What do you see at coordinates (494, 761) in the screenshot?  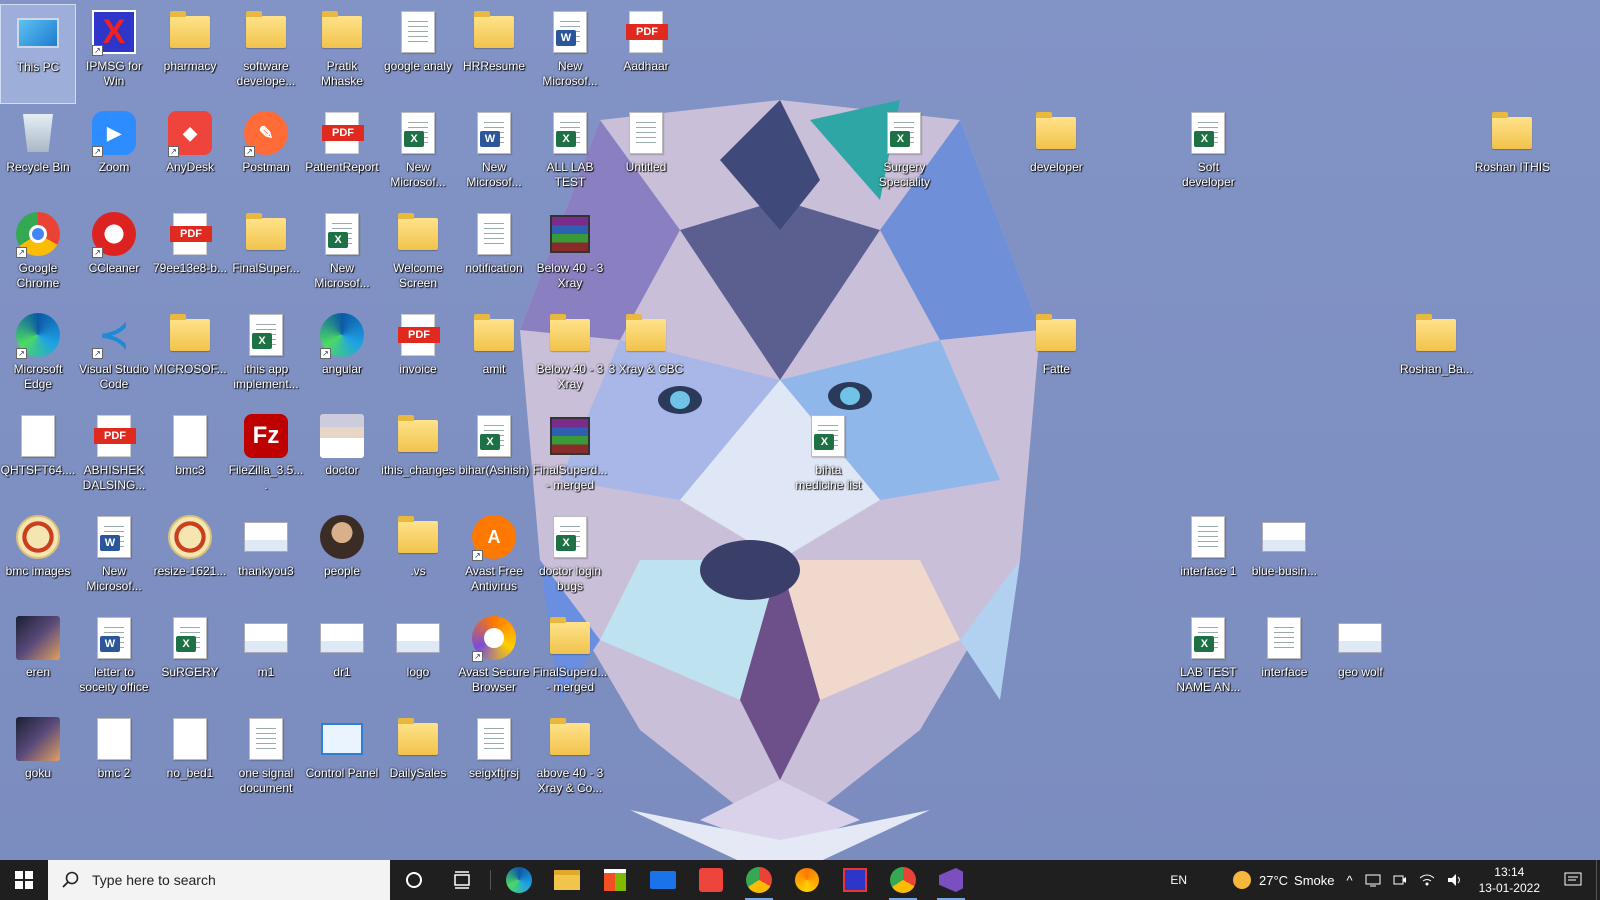 I see `desktop-icon-seigxftjrsj: seigxftjrsj` at bounding box center [494, 761].